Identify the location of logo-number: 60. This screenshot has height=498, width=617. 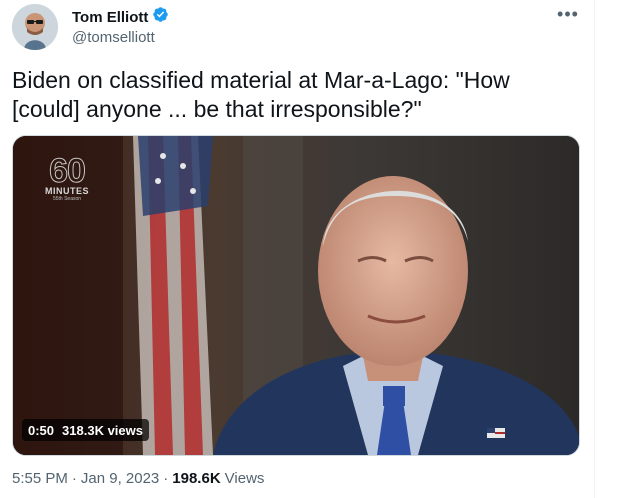
(68, 171).